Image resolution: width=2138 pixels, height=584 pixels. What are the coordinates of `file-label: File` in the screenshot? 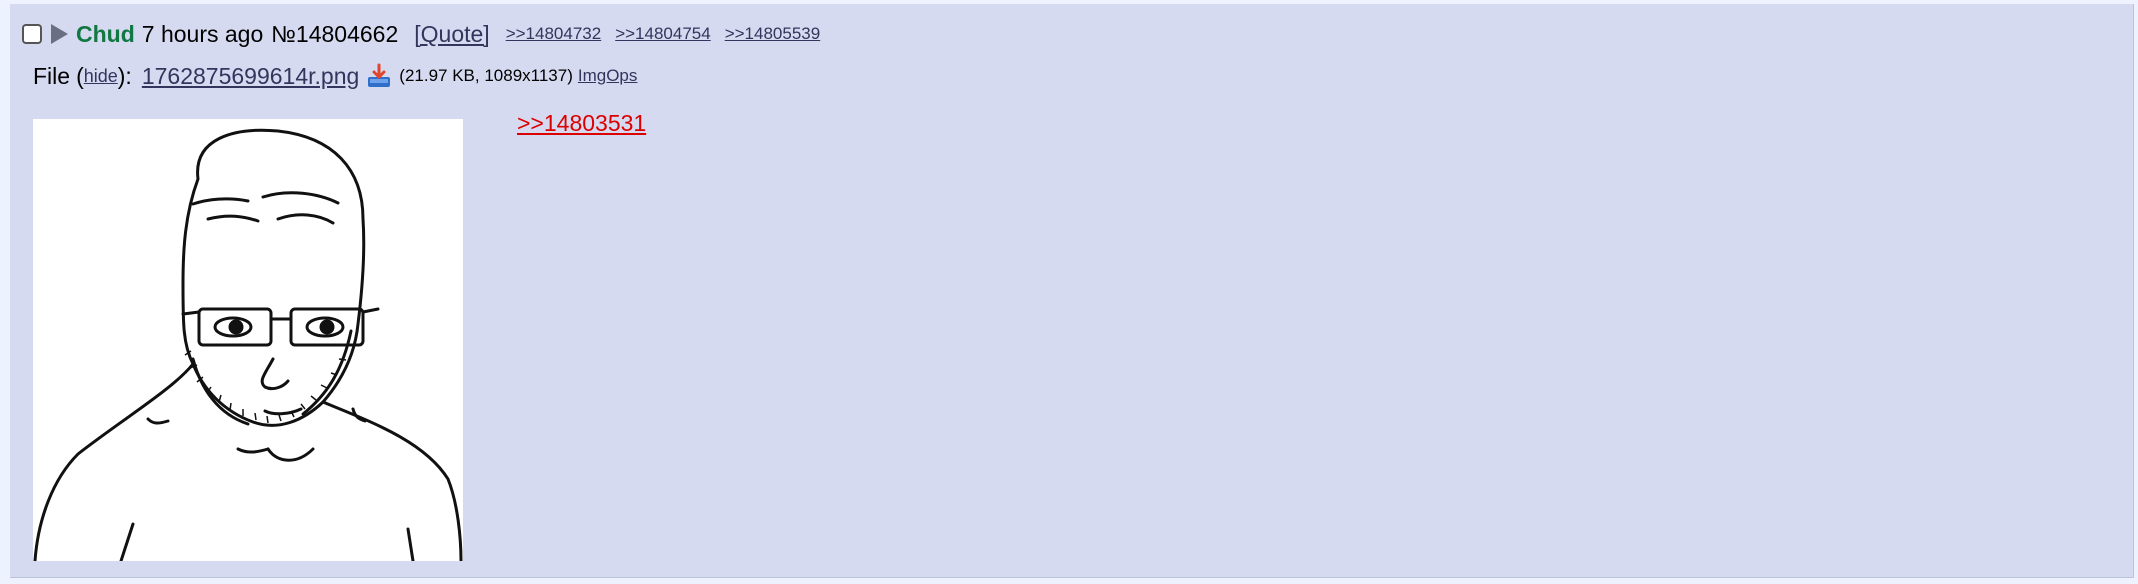 It's located at (52, 75).